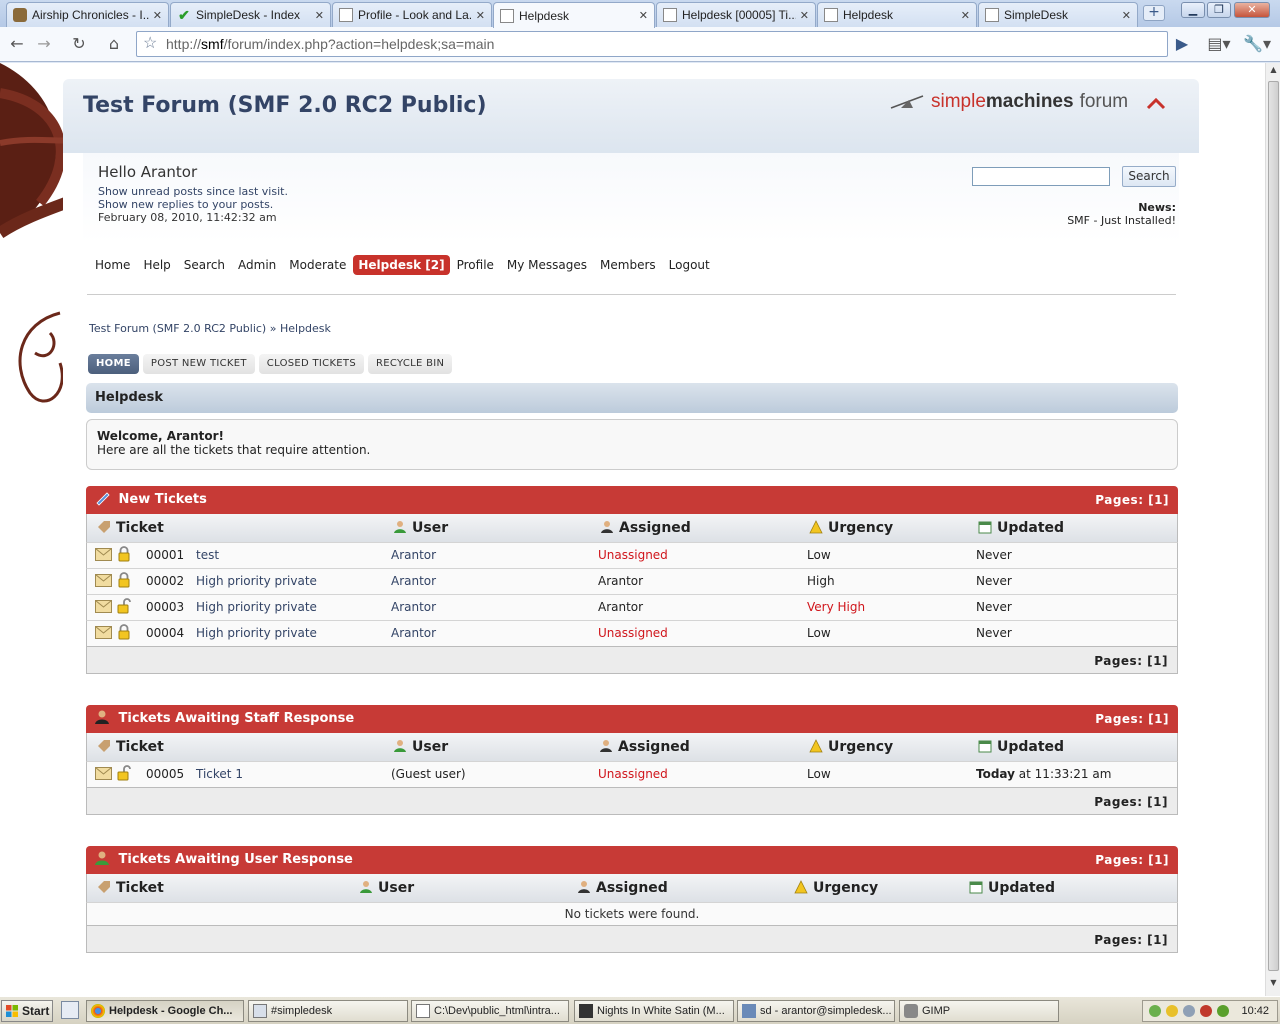 Image resolution: width=1280 pixels, height=1024 pixels. What do you see at coordinates (1206, 1011) in the screenshot?
I see `connection-tray-icon` at bounding box center [1206, 1011].